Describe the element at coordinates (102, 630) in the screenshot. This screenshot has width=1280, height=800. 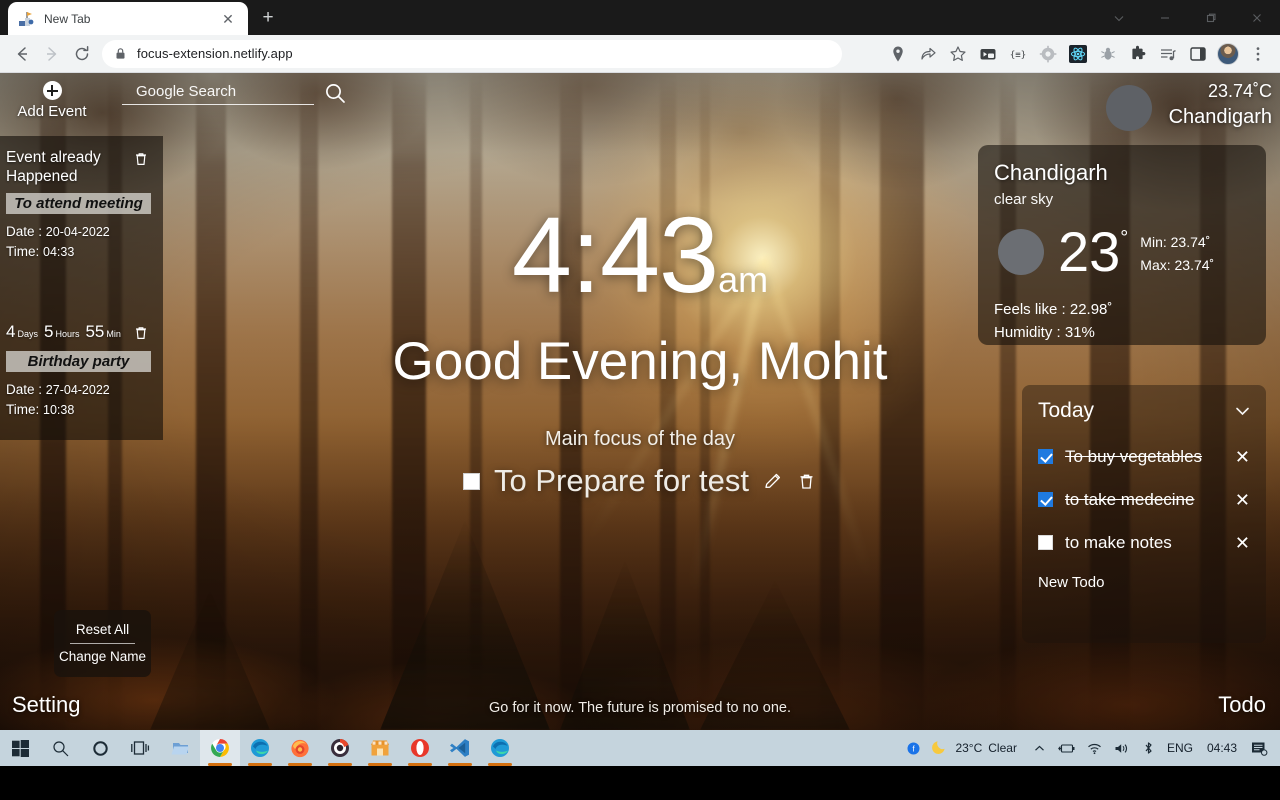
I see `reset-all-button: Reset All` at that location.